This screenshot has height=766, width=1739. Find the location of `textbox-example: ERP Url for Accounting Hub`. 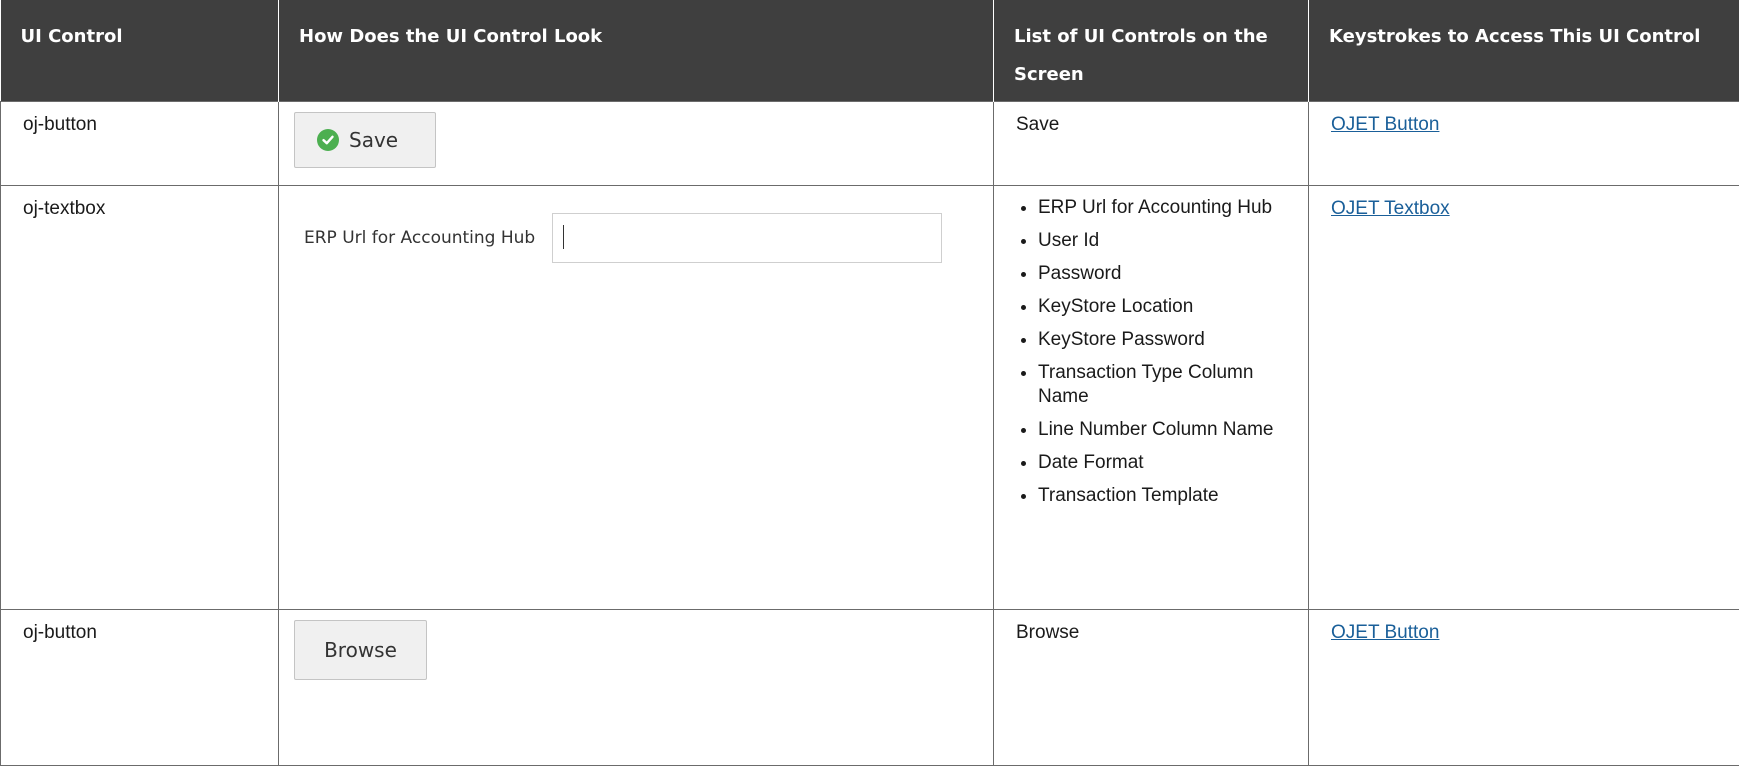

textbox-example: ERP Url for Accounting Hub is located at coordinates (636, 238).